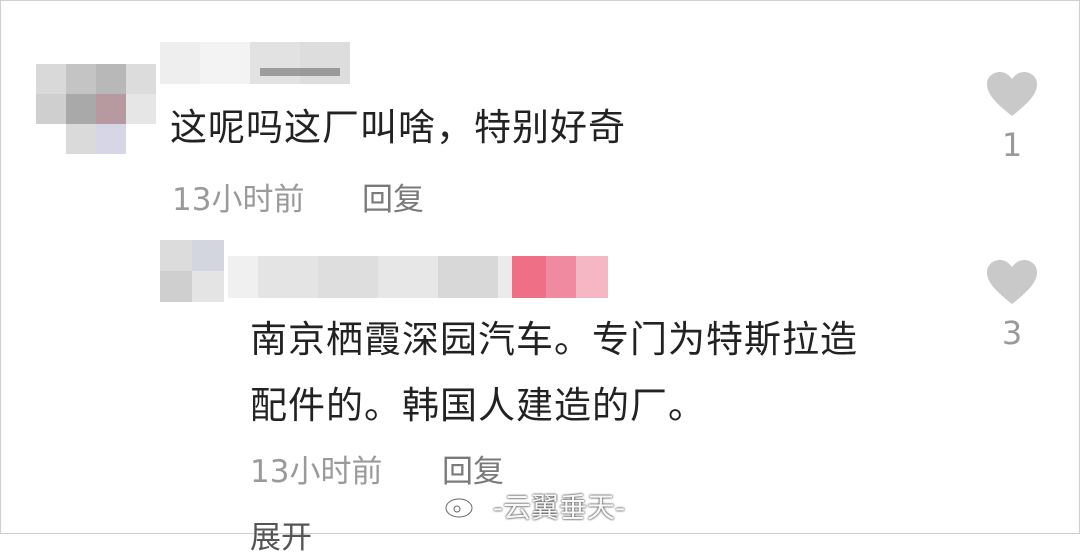 The image size is (1080, 557). I want to click on like-button: 3, so click(1012, 305).